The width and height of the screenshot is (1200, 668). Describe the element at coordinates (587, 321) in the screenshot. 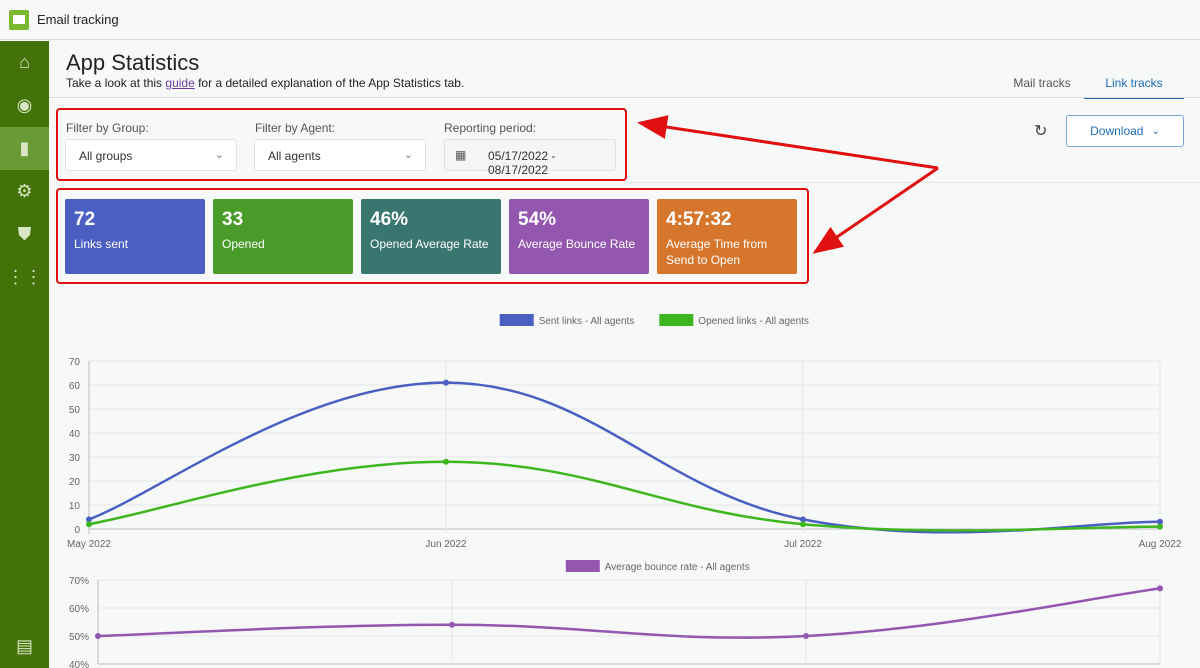

I see `legend-label: Sent links - All agents` at that location.